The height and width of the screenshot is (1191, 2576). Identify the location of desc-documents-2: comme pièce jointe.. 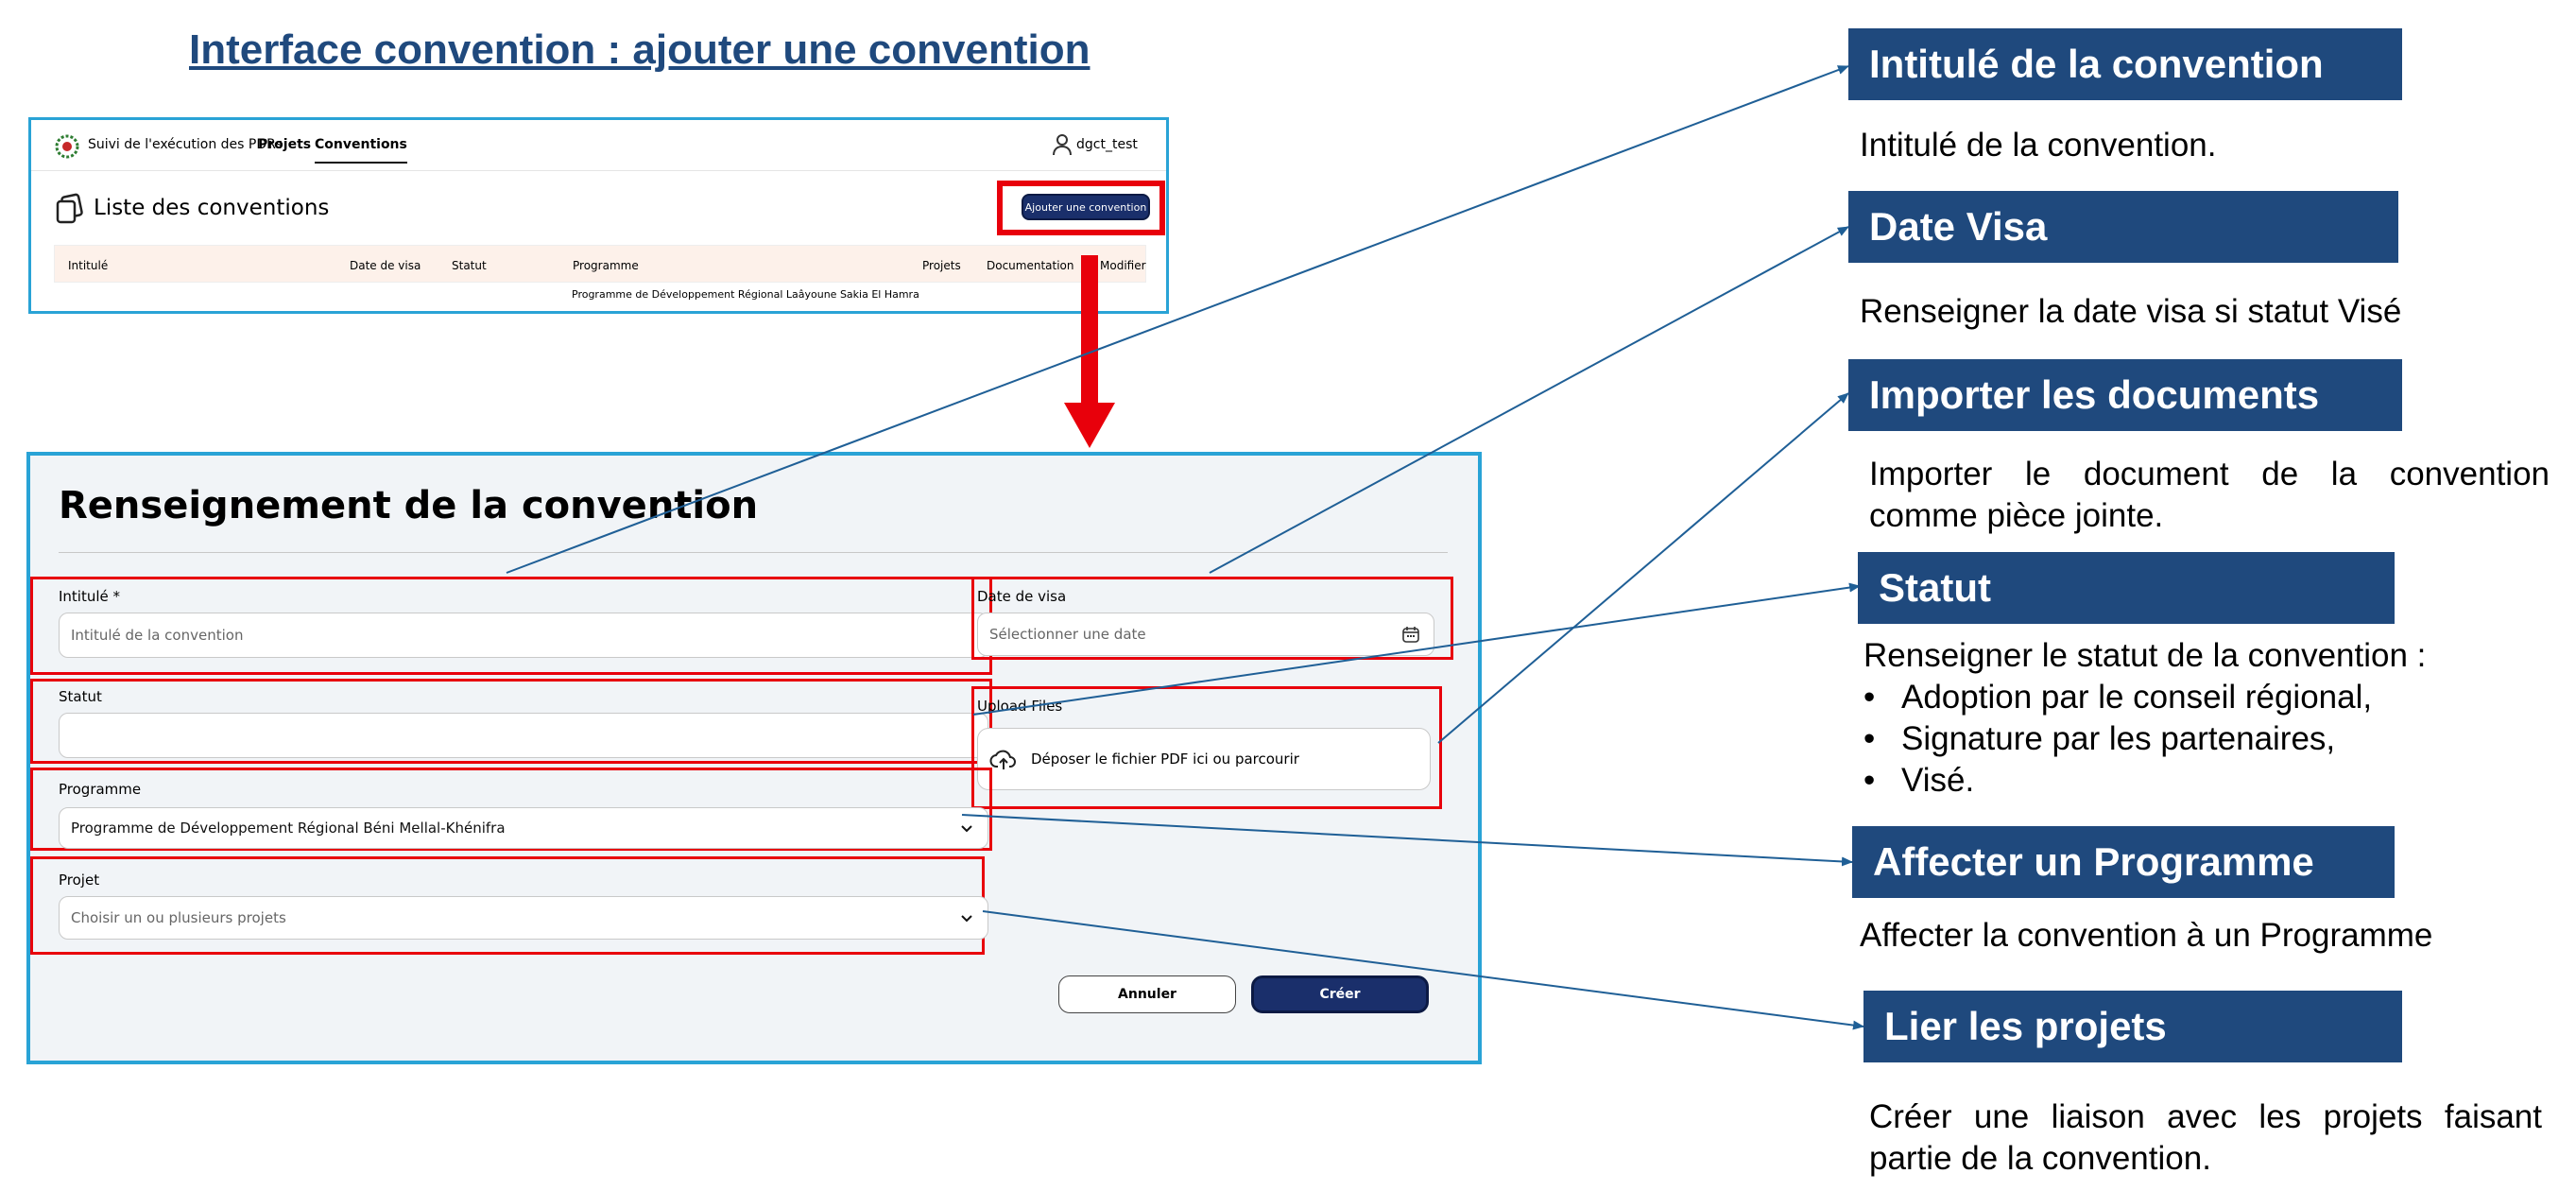
(2016, 515).